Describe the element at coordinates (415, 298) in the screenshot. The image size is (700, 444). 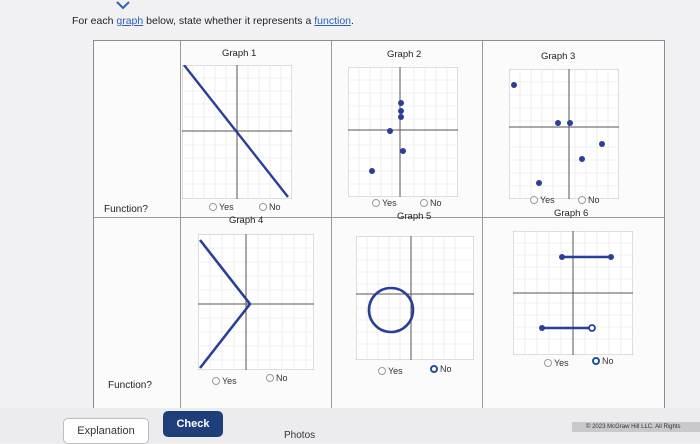
I see `graph-5-plot` at that location.